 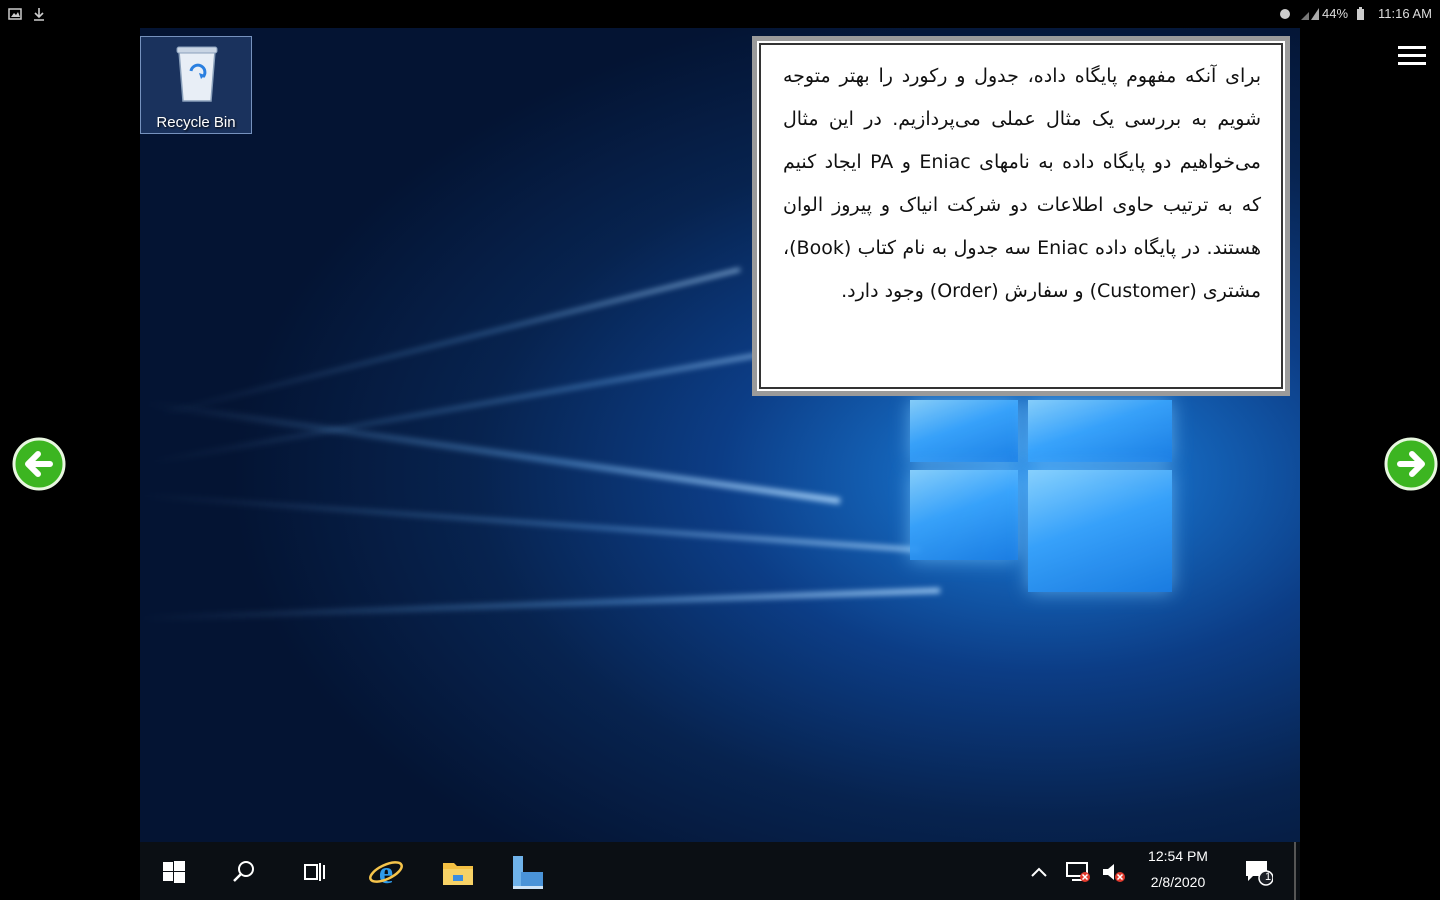 I want to click on arrow-right-icon, so click(x=1411, y=464).